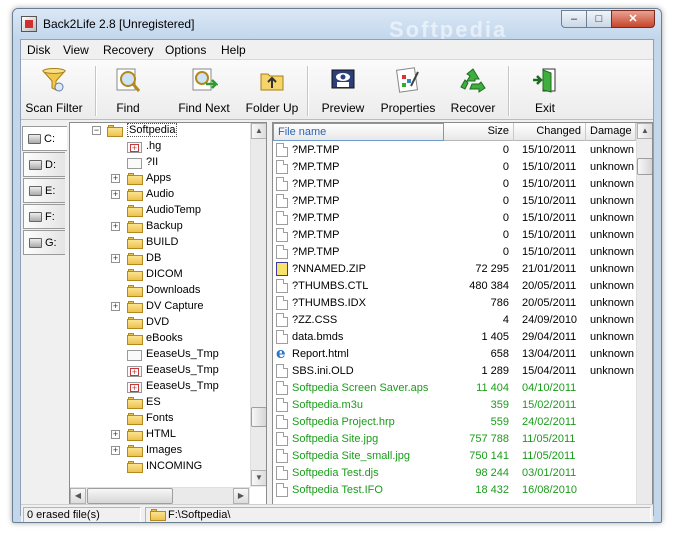 This screenshot has height=542, width=682. I want to click on column-header-damage: Damage, so click(611, 132).